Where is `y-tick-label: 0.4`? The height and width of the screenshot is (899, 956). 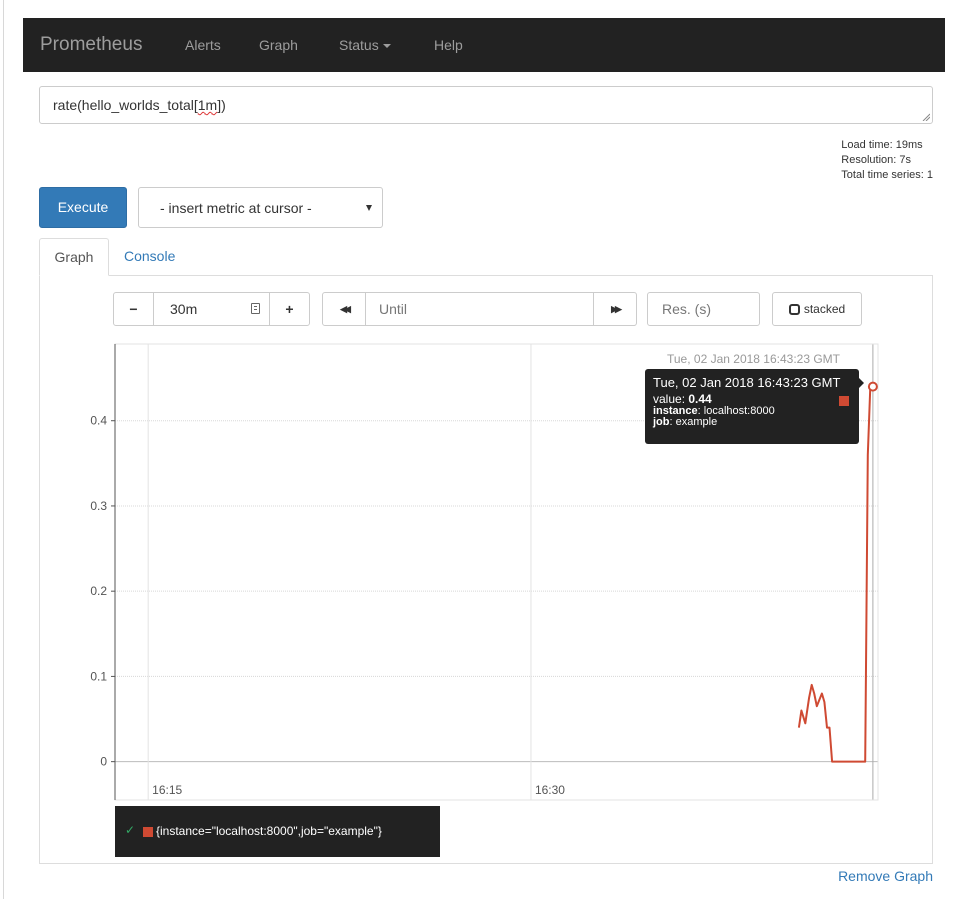 y-tick-label: 0.4 is located at coordinates (98, 421).